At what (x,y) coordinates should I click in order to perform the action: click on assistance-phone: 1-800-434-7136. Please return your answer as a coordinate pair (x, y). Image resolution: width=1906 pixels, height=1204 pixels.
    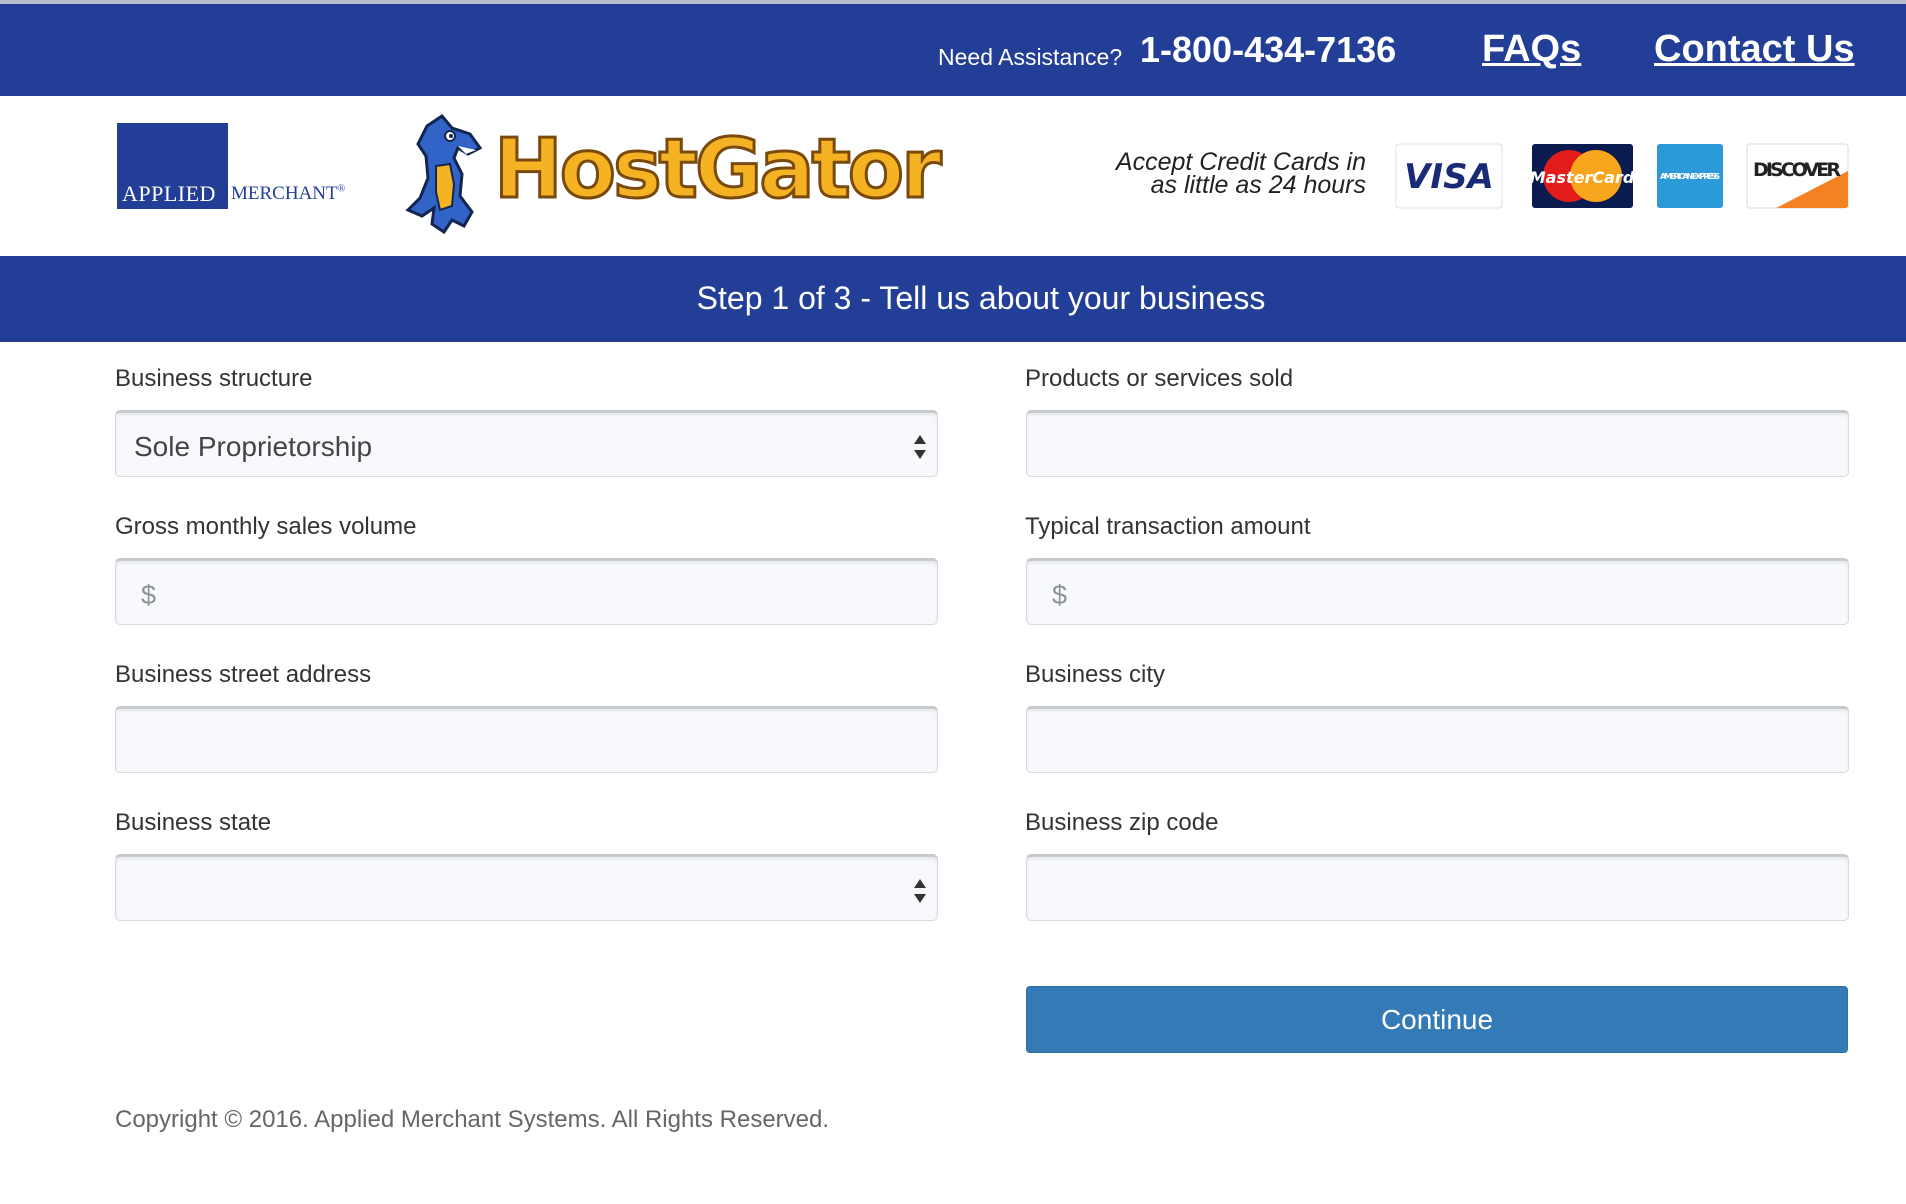
    Looking at the image, I should click on (1268, 50).